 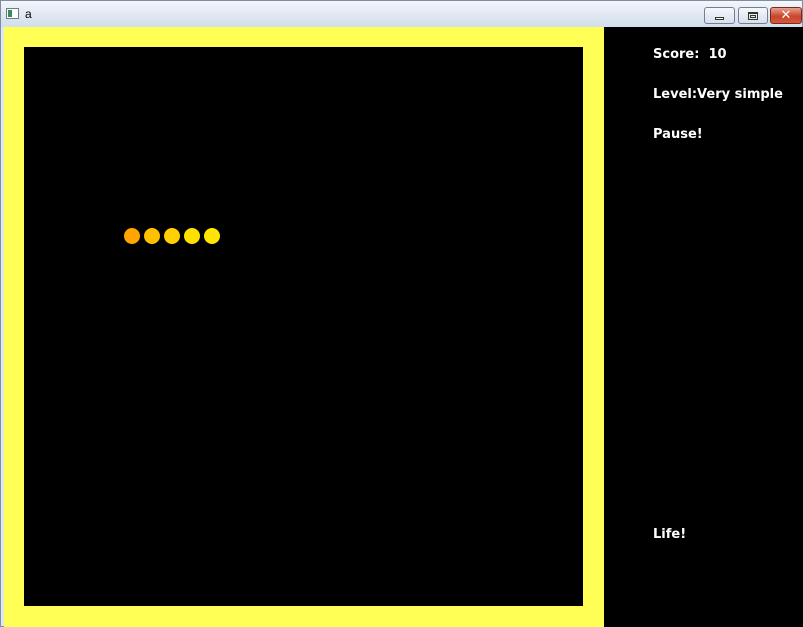 I want to click on life-label: Life!, so click(x=670, y=534).